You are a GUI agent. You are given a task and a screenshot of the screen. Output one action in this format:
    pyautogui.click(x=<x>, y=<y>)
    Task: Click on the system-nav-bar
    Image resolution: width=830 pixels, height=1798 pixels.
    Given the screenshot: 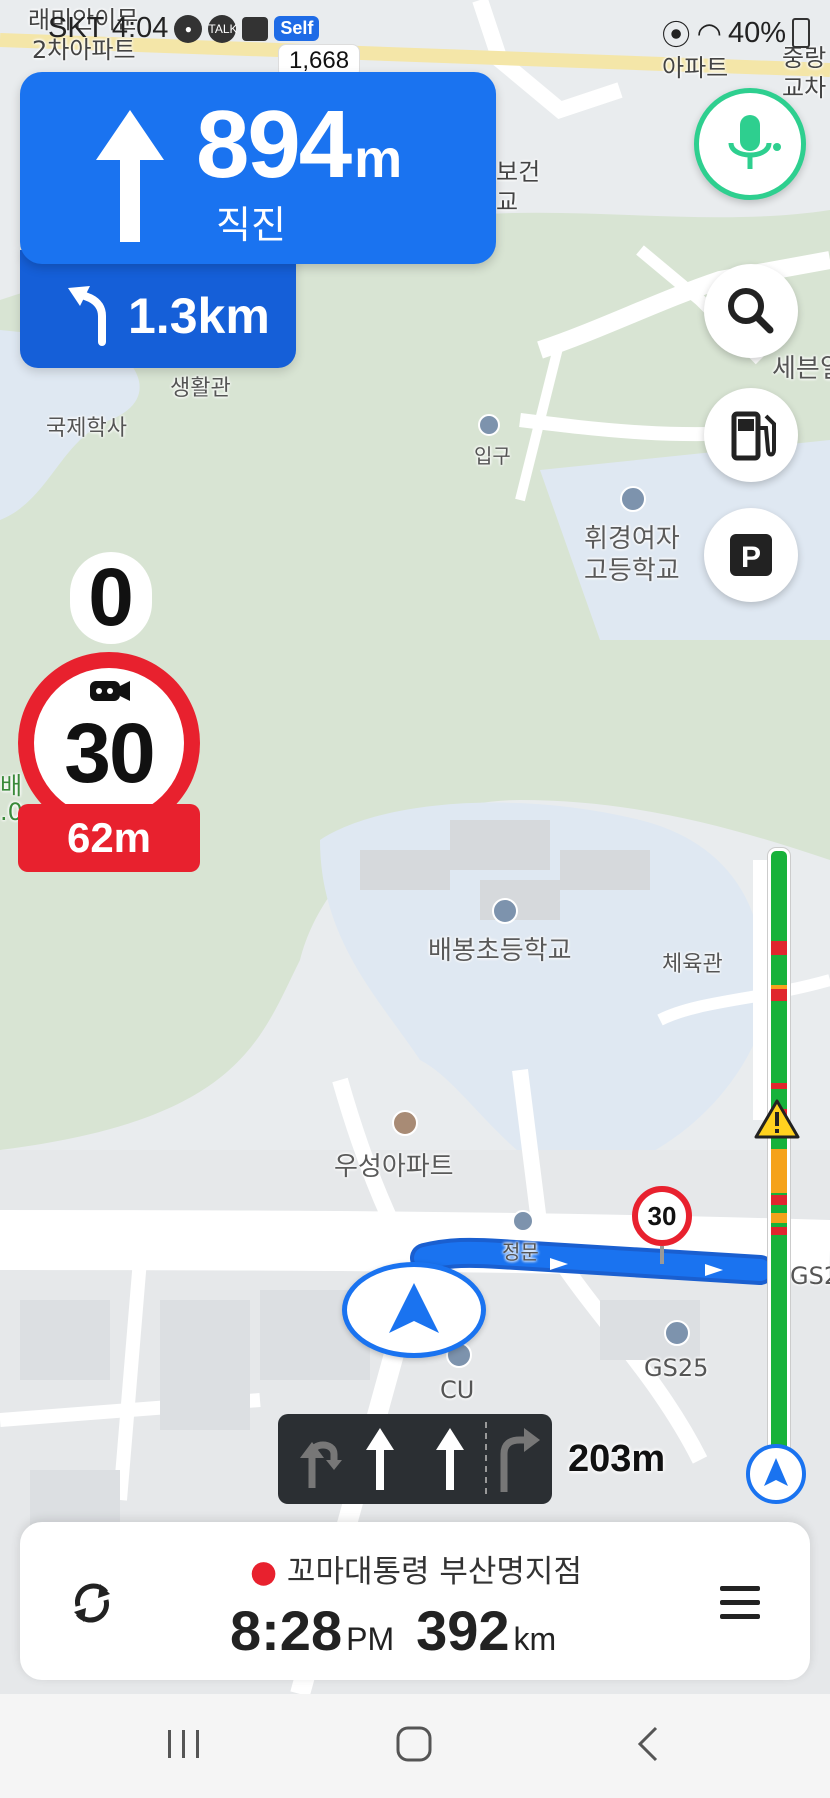 What is the action you would take?
    pyautogui.click(x=415, y=1746)
    